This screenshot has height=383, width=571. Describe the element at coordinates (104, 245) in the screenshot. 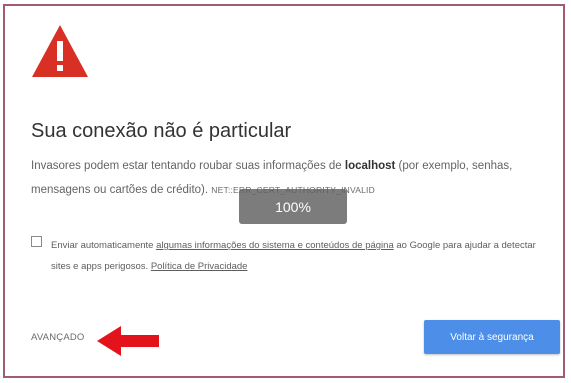

I see `report-text: Enviar automaticamente` at that location.